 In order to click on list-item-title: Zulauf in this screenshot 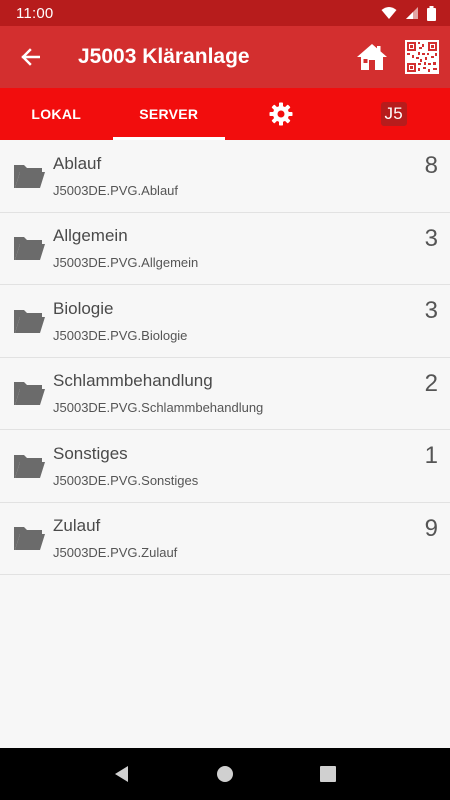, I will do `click(77, 526)`.